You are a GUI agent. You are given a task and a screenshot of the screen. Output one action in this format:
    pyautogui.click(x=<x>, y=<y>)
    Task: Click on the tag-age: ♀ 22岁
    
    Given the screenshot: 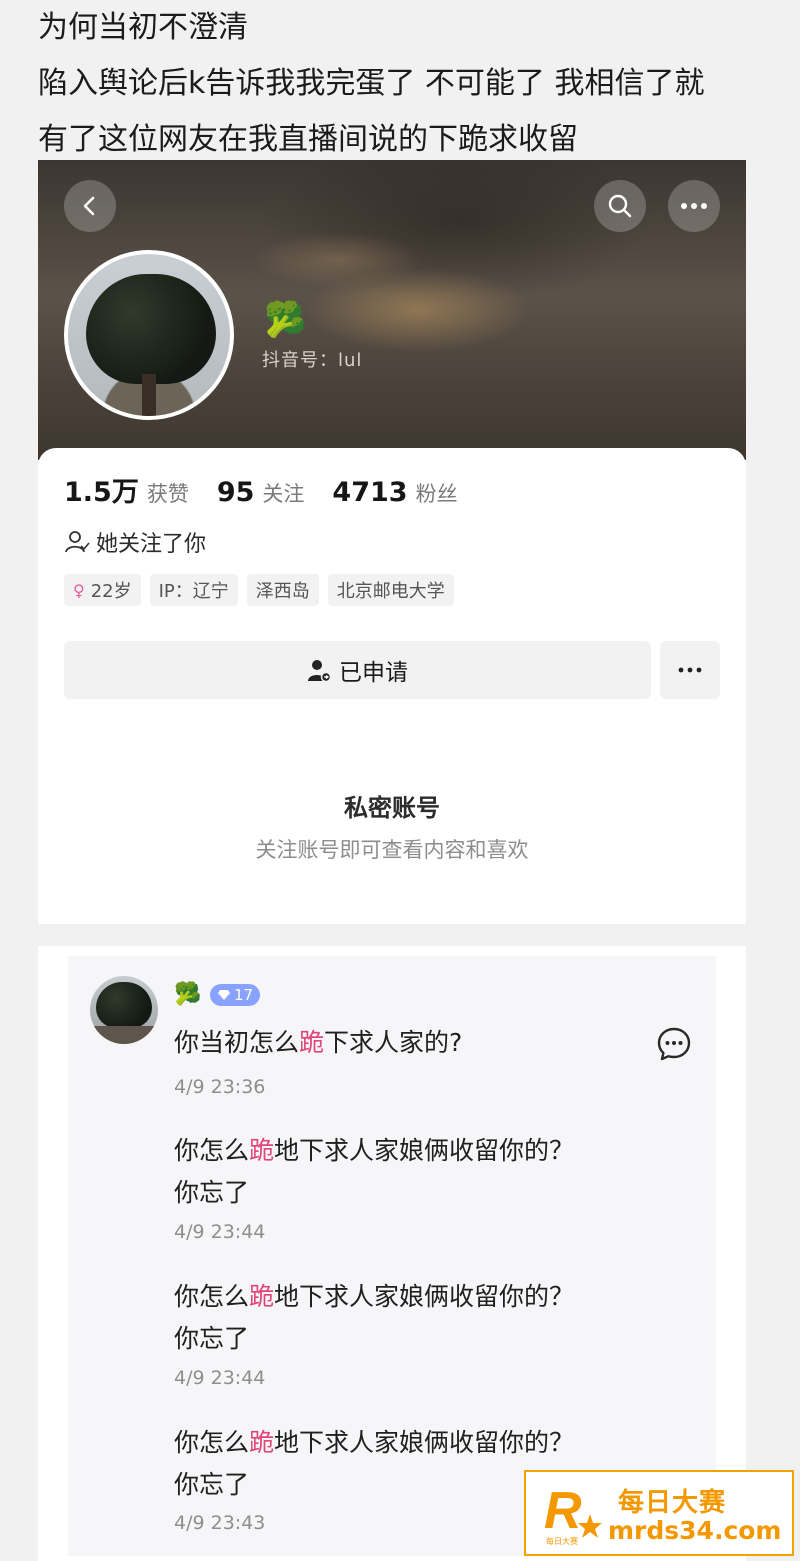 What is the action you would take?
    pyautogui.click(x=102, y=590)
    